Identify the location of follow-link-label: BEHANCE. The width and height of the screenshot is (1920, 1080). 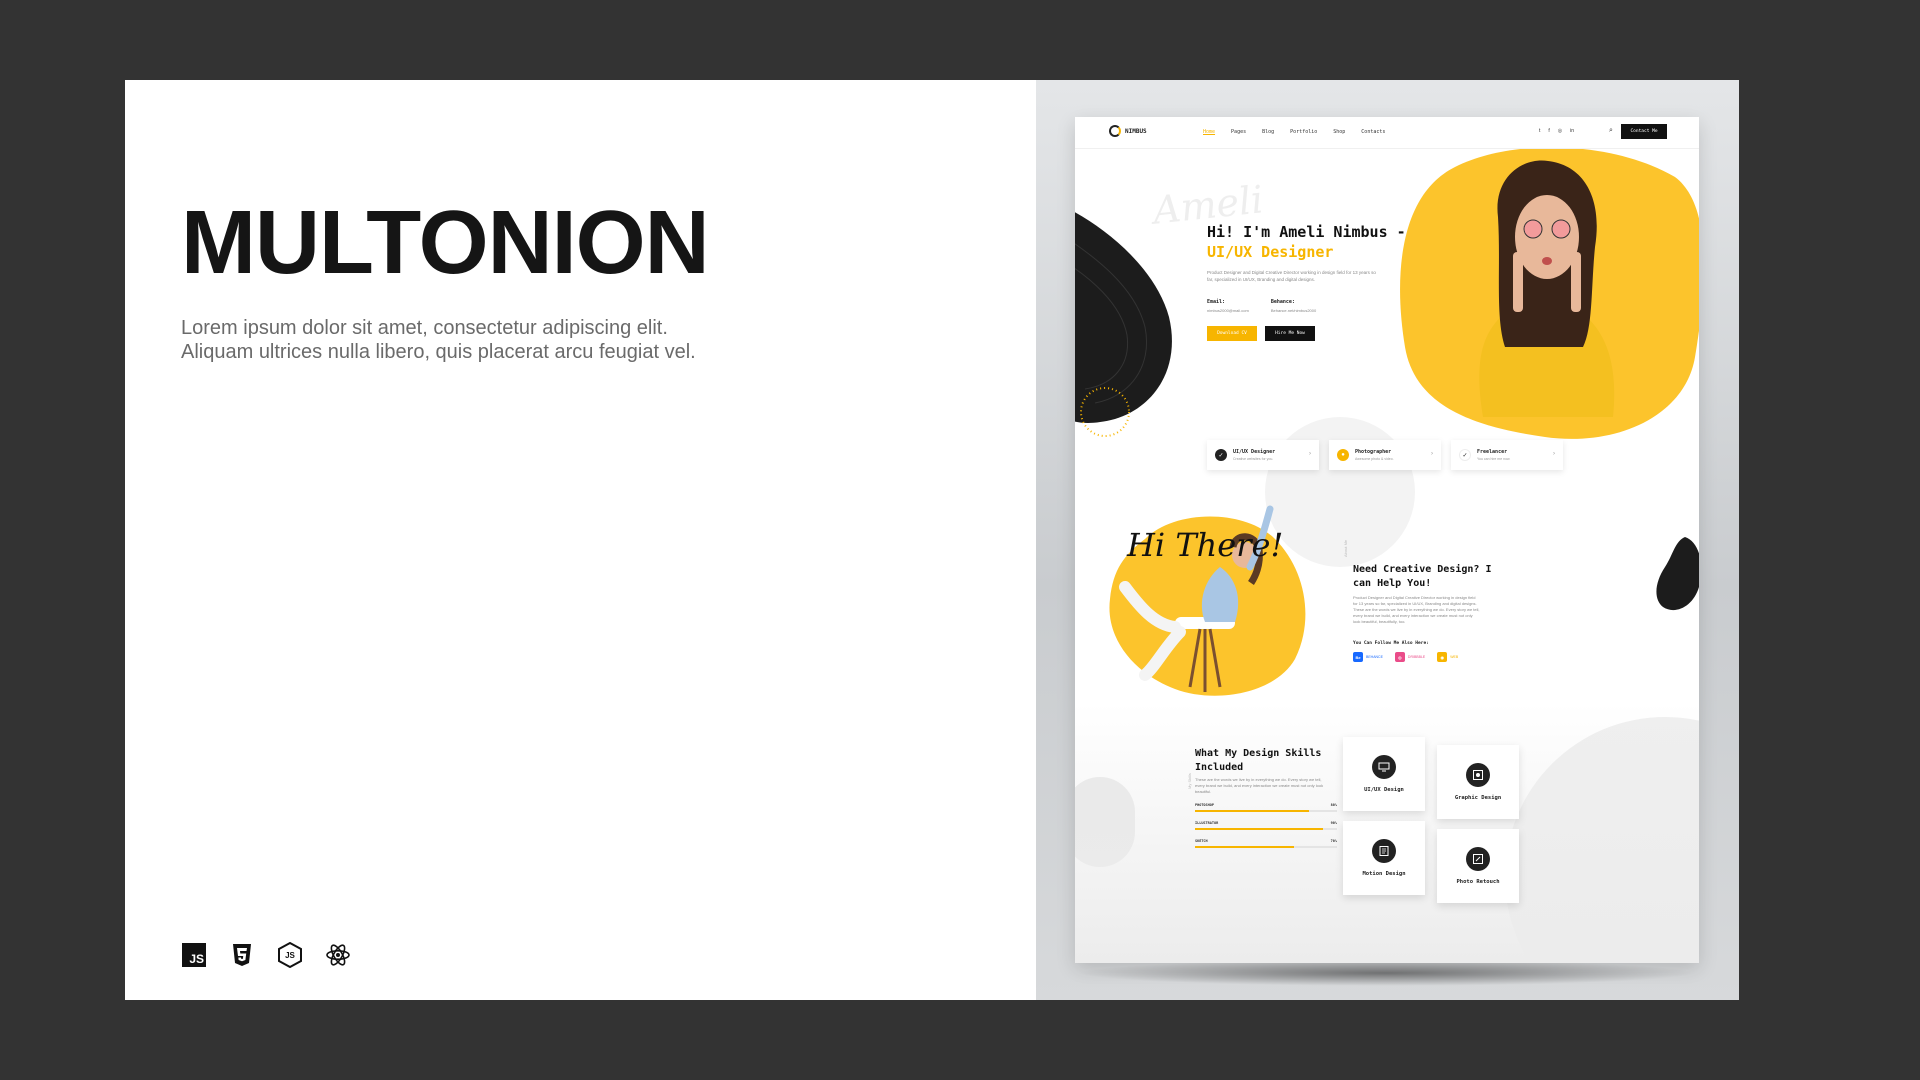
(1374, 657).